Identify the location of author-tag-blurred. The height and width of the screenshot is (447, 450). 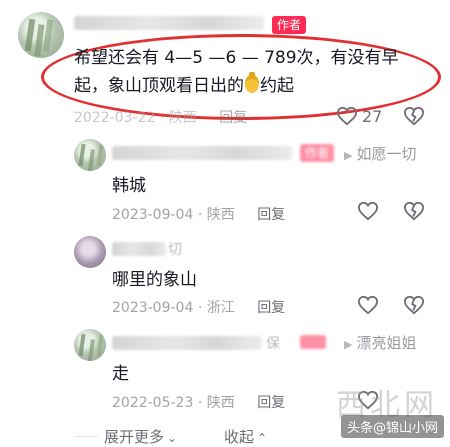
(313, 342).